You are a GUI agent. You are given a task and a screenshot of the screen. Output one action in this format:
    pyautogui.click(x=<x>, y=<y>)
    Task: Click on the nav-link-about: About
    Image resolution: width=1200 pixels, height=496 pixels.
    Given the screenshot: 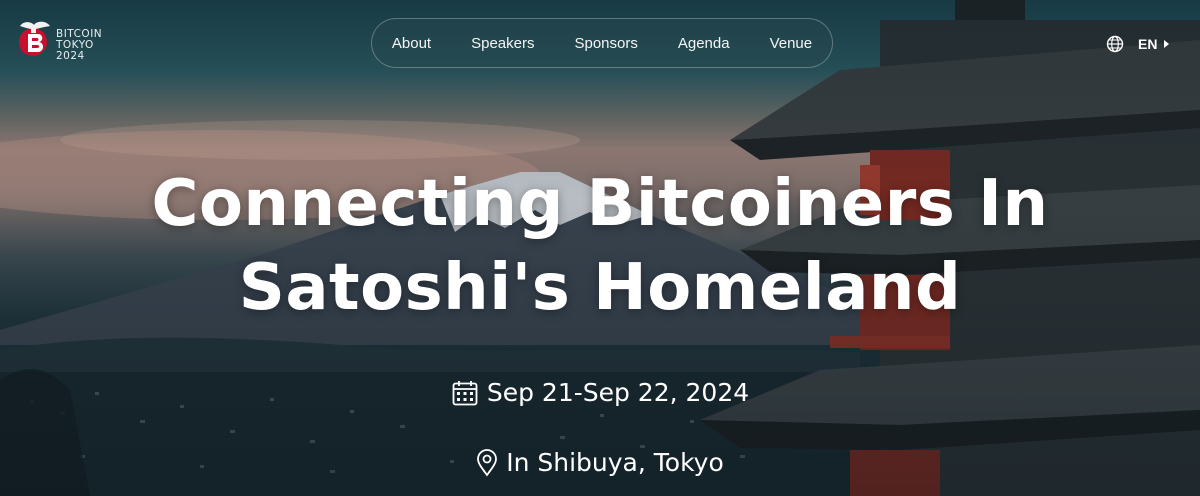 What is the action you would take?
    pyautogui.click(x=411, y=43)
    